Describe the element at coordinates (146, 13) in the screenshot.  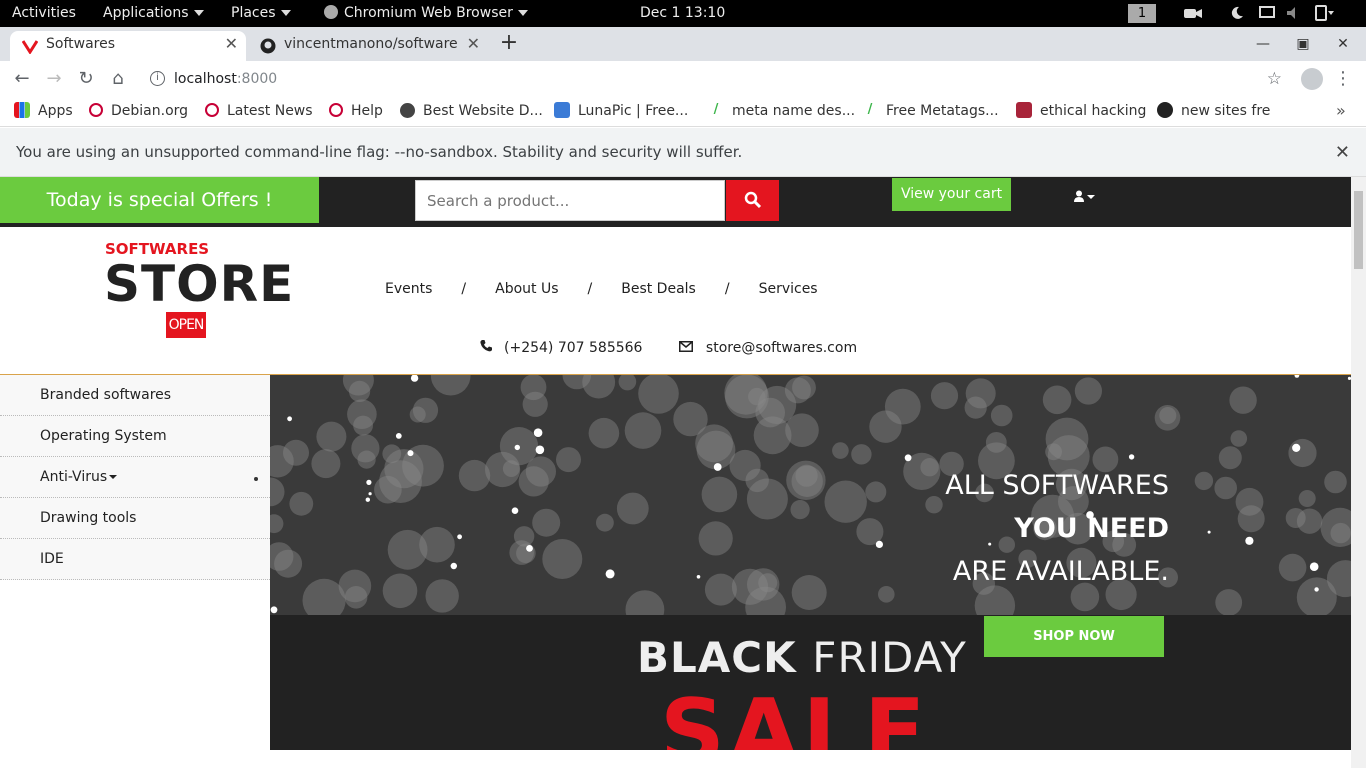
I see `applications-label: Applications` at that location.